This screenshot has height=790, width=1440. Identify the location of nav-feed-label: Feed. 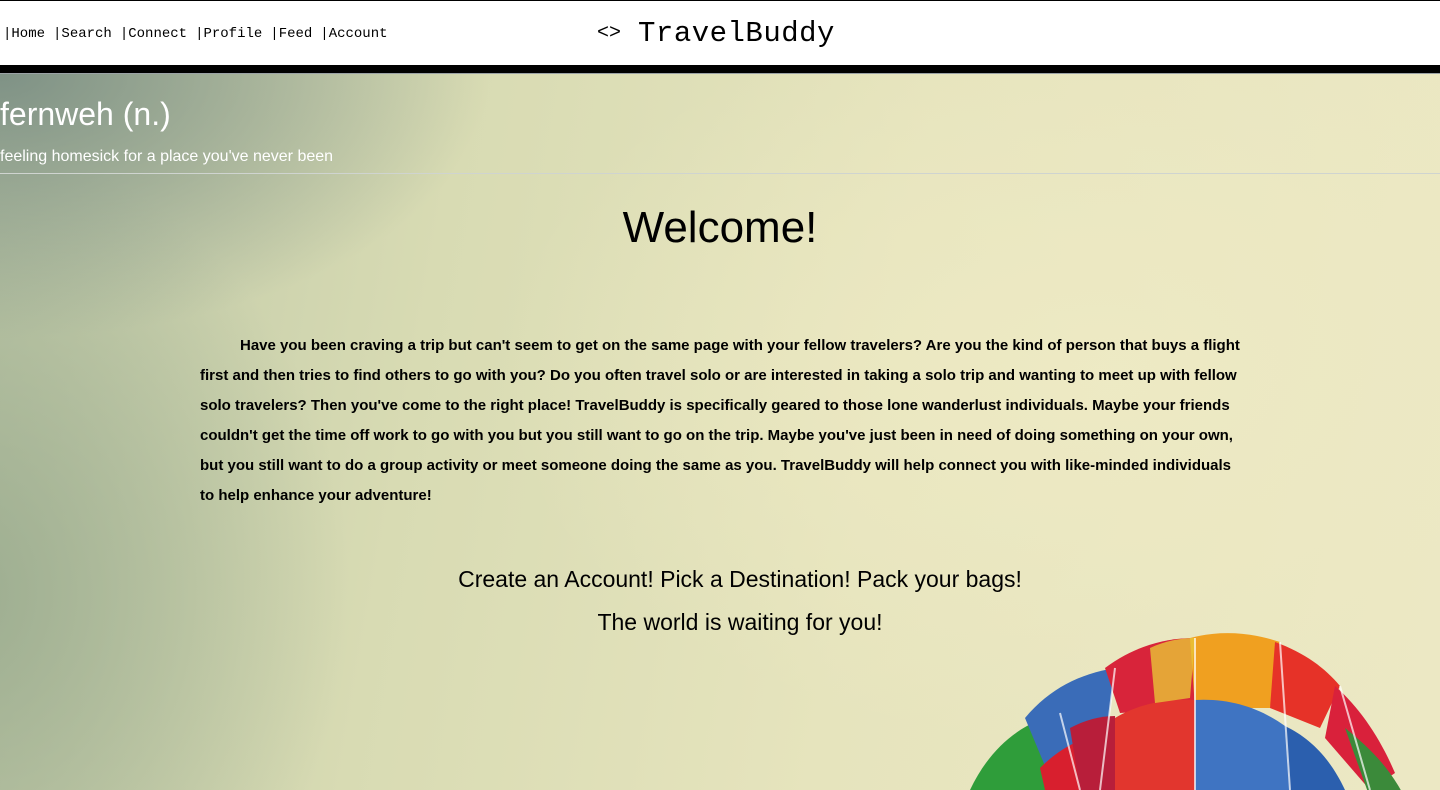
(295, 34).